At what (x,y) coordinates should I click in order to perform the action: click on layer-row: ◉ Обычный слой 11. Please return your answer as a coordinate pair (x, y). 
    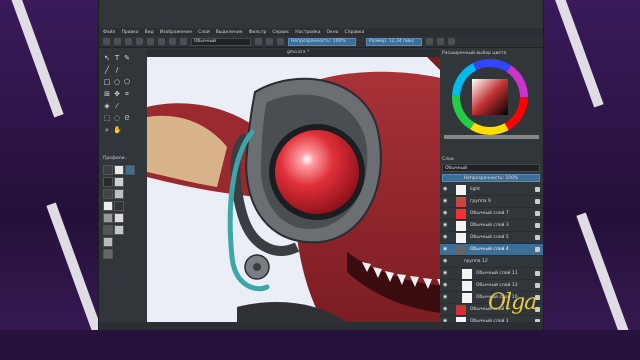
    Looking at the image, I should click on (491, 274).